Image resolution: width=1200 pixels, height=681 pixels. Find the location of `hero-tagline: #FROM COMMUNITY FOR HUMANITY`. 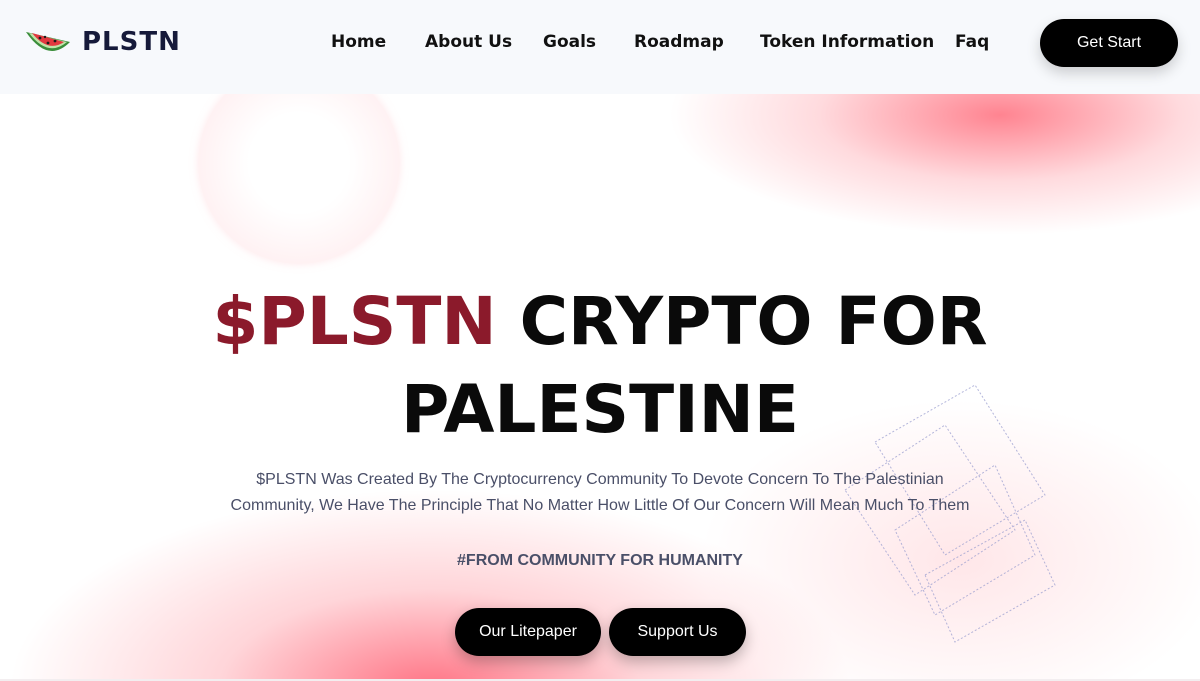

hero-tagline: #FROM COMMUNITY FOR HUMANITY is located at coordinates (600, 560).